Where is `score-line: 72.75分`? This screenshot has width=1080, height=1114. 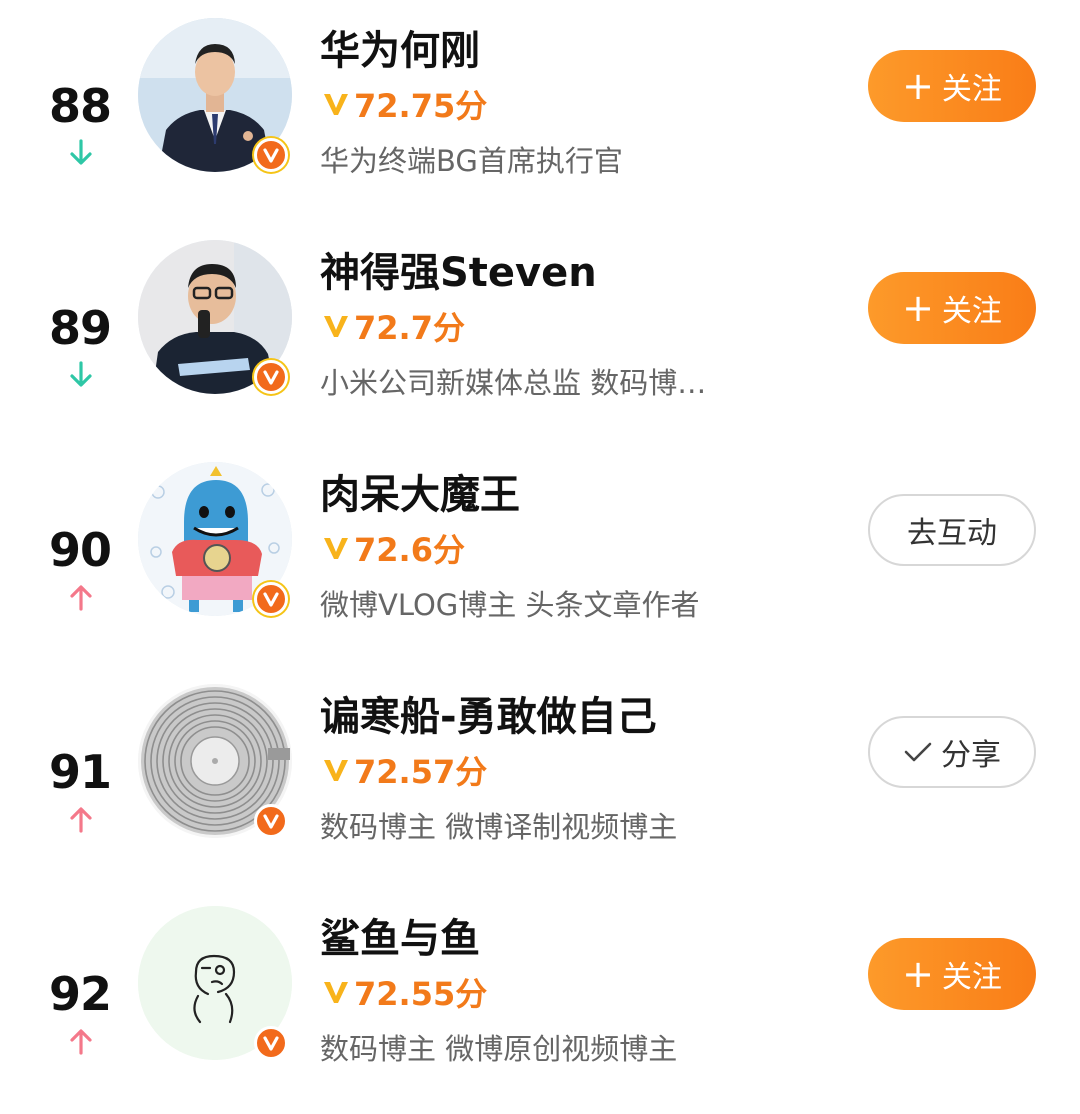 score-line: 72.75分 is located at coordinates (405, 104).